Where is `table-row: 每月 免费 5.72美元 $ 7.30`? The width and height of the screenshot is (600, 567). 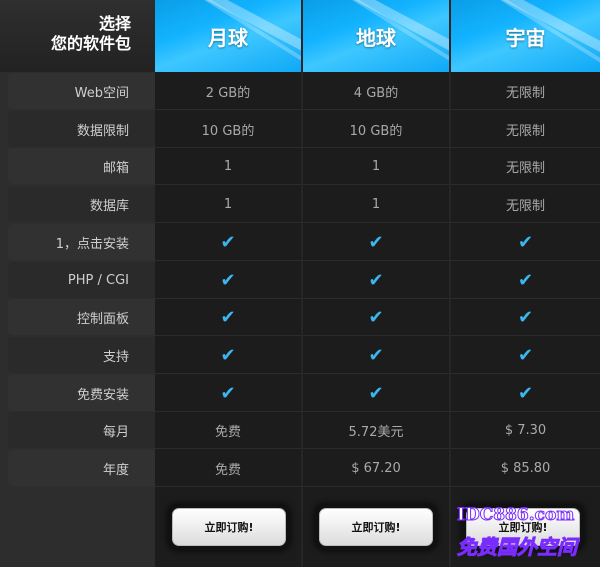 table-row: 每月 免费 5.72美元 $ 7.30 is located at coordinates (300, 430).